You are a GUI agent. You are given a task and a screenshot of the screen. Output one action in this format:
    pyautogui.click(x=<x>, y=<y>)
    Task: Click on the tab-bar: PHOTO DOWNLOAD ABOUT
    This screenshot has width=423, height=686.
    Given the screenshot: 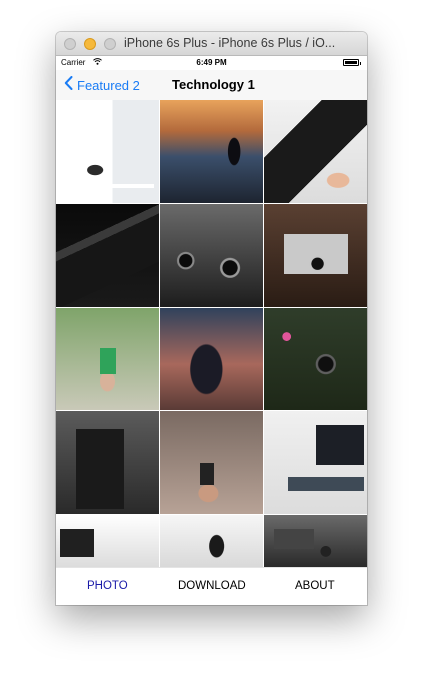 What is the action you would take?
    pyautogui.click(x=211, y=586)
    